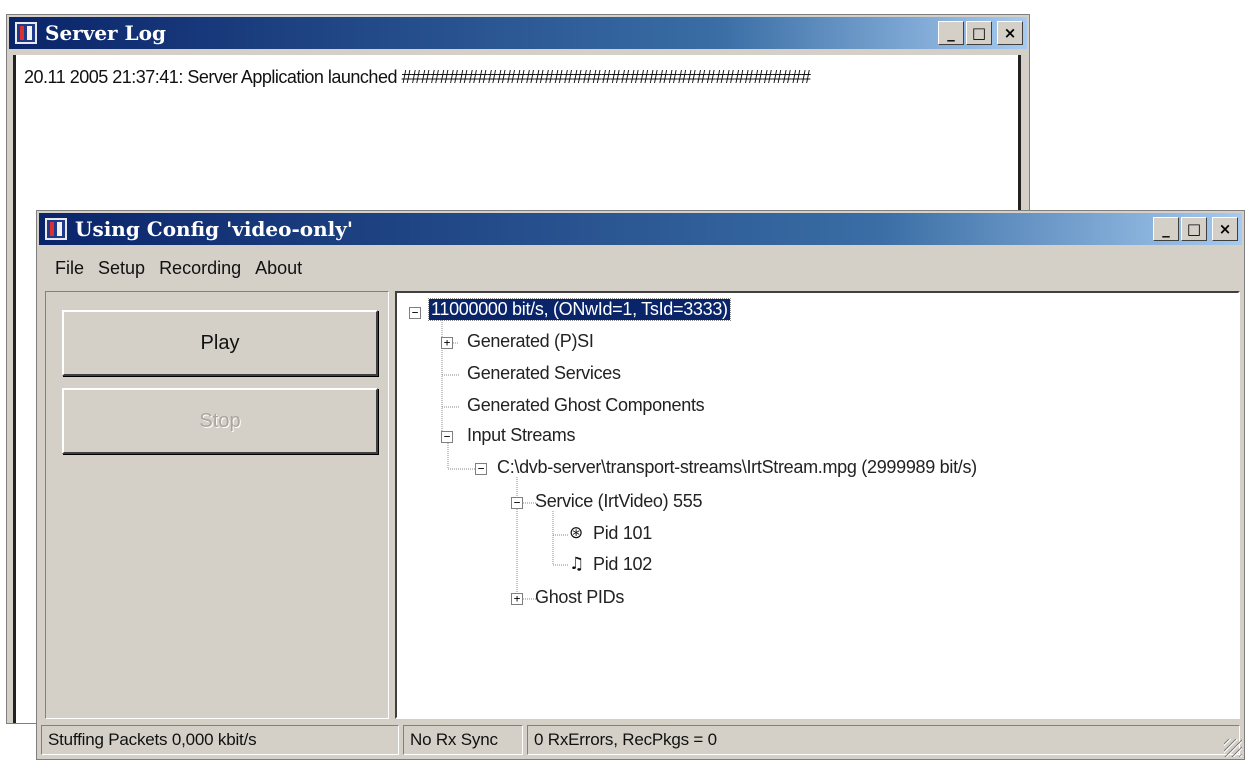  Describe the element at coordinates (544, 373) in the screenshot. I see `tree-item-generated-services: Generated Services` at that location.